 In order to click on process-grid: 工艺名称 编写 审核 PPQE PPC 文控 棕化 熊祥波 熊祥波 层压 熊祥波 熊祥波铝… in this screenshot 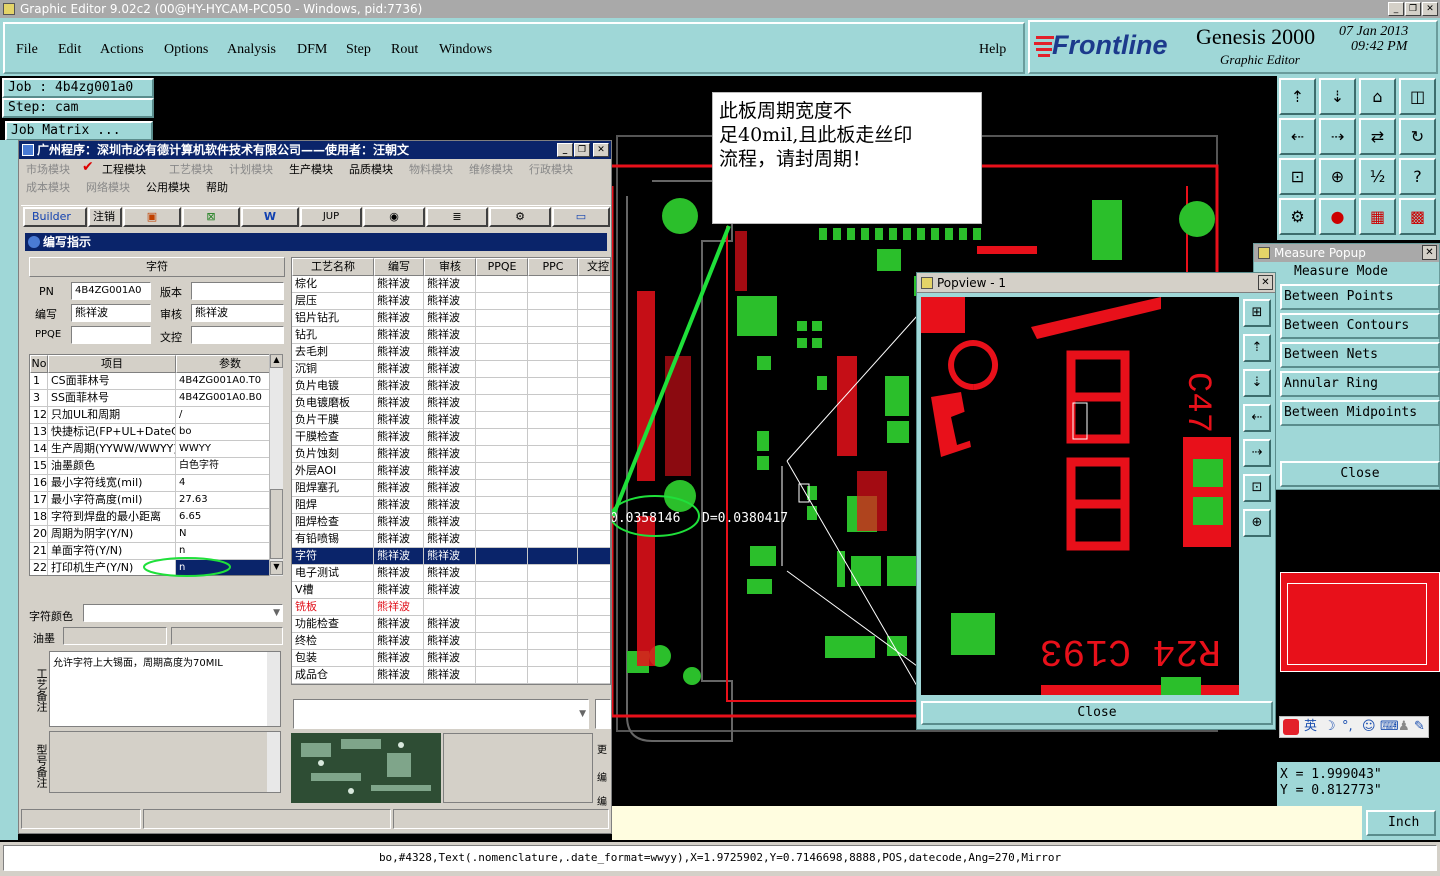, I will do `click(451, 471)`.